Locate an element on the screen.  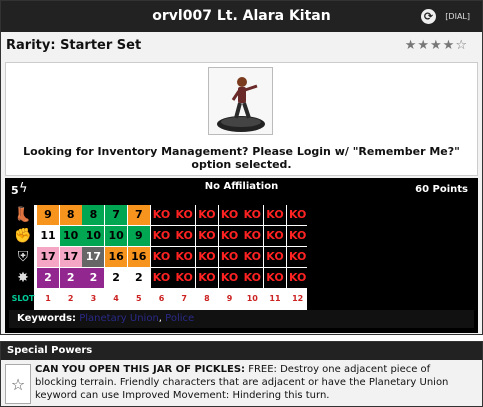
slot-label: SLOT is located at coordinates (23, 298).